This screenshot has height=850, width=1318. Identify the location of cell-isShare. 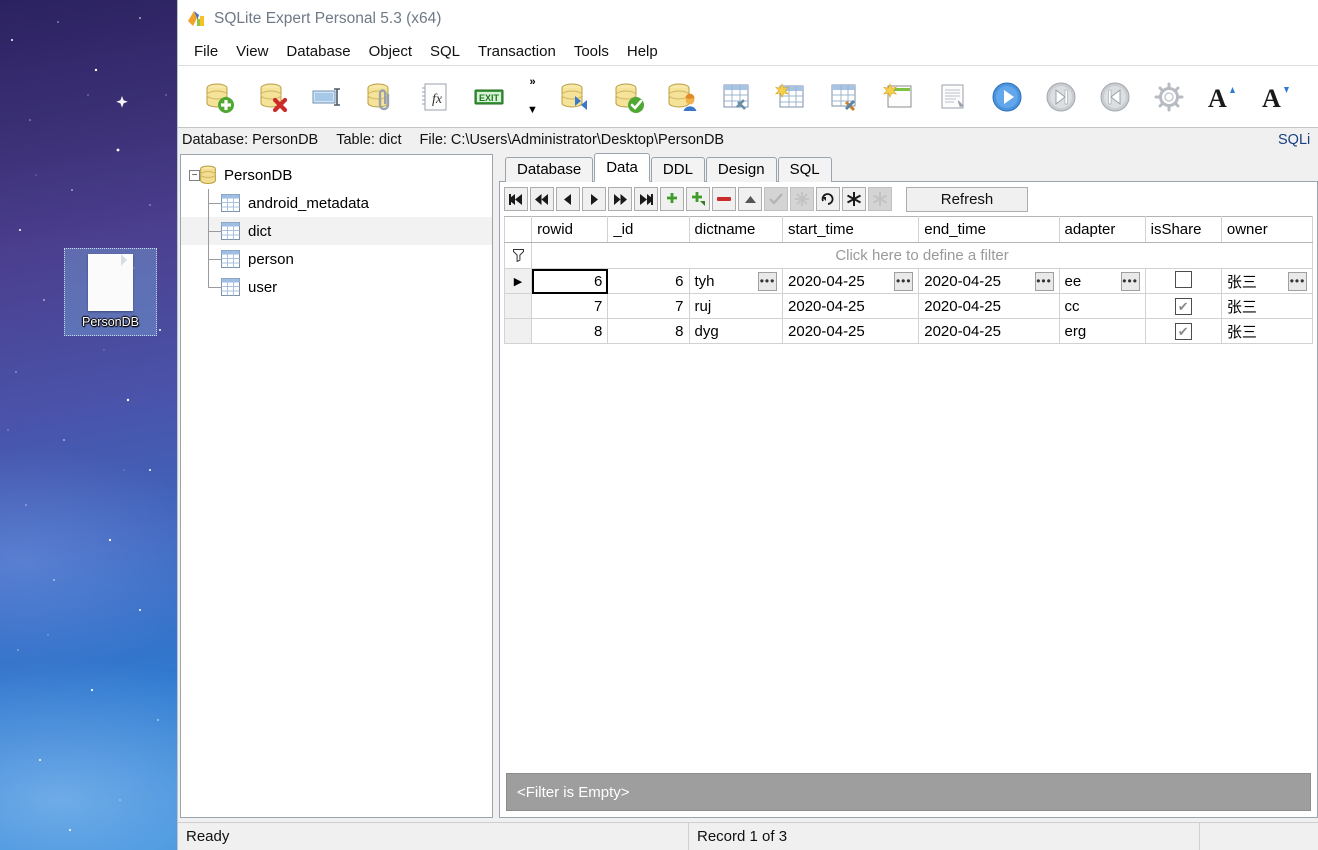
(1183, 281).